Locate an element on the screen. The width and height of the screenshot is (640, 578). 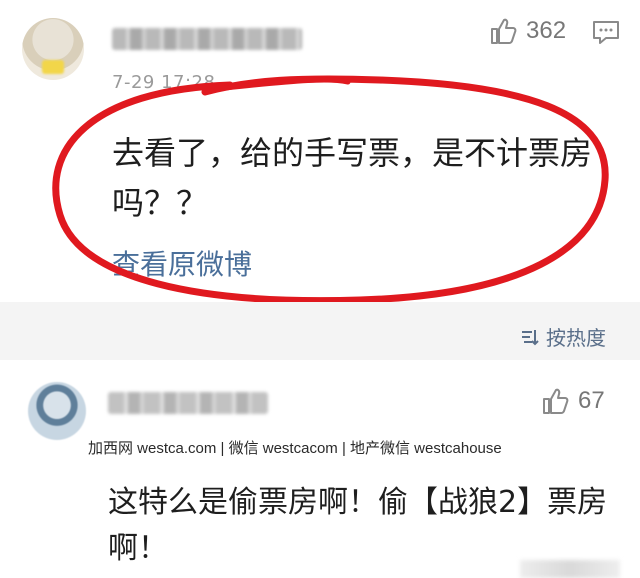
like-count: 67 is located at coordinates (591, 400).